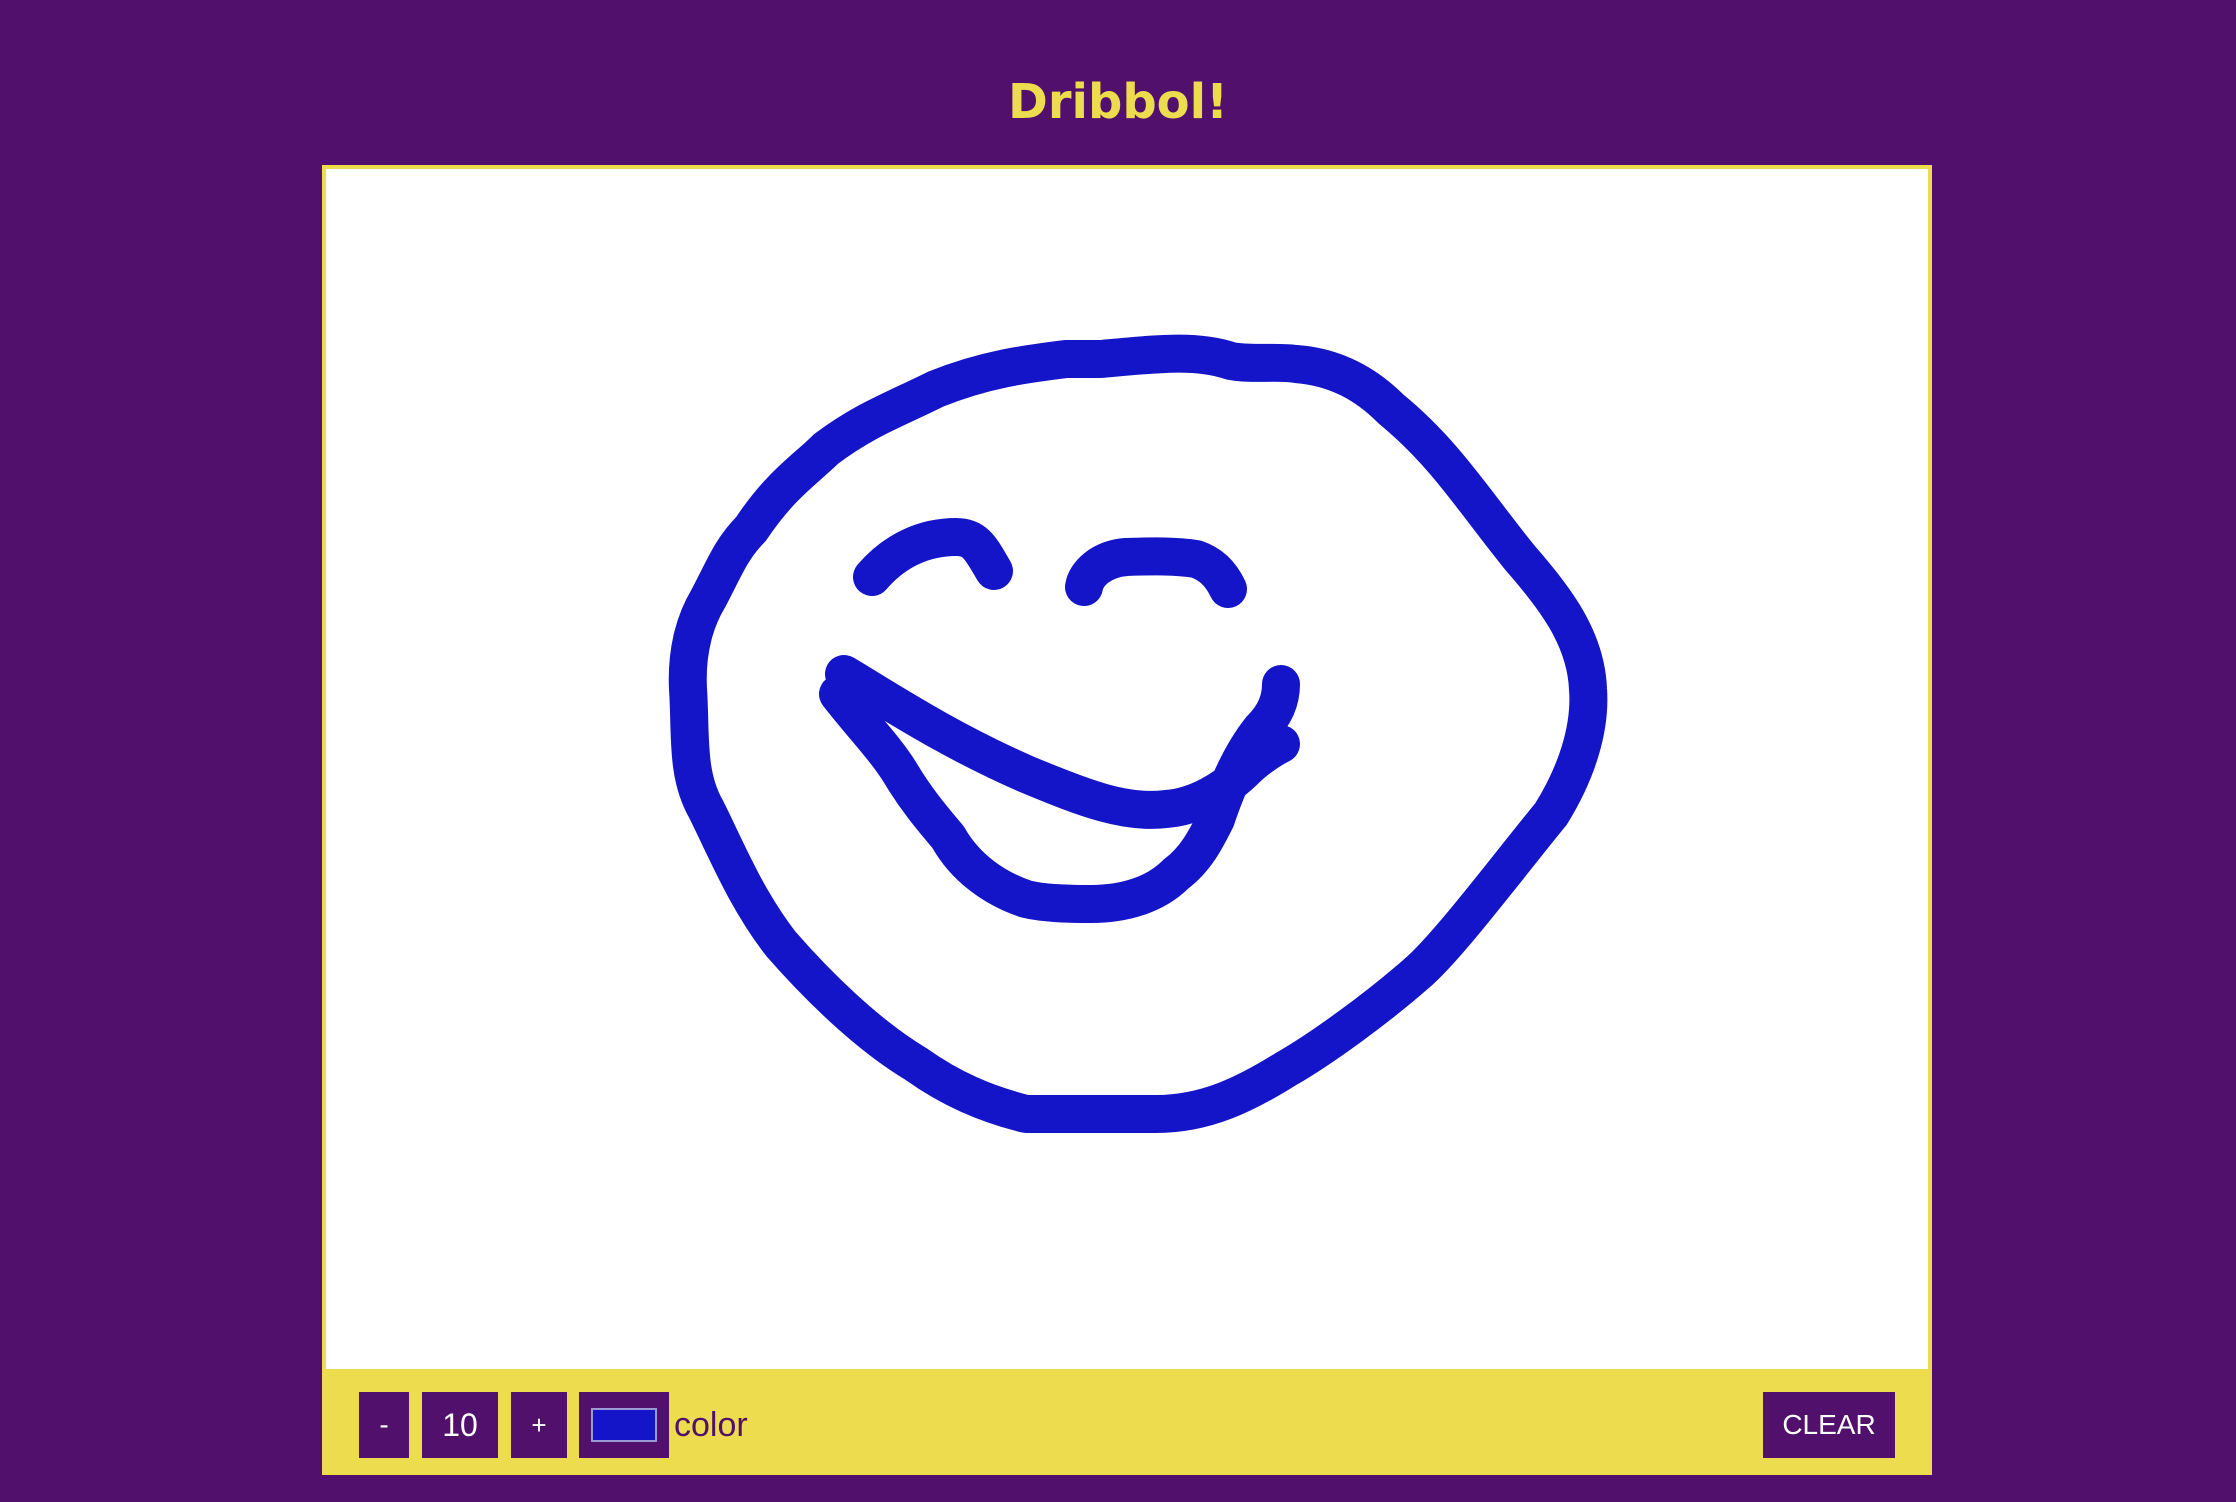 The width and height of the screenshot is (2236, 1502). Describe the element at coordinates (1117, 102) in the screenshot. I see `app-title: Dribbol!` at that location.